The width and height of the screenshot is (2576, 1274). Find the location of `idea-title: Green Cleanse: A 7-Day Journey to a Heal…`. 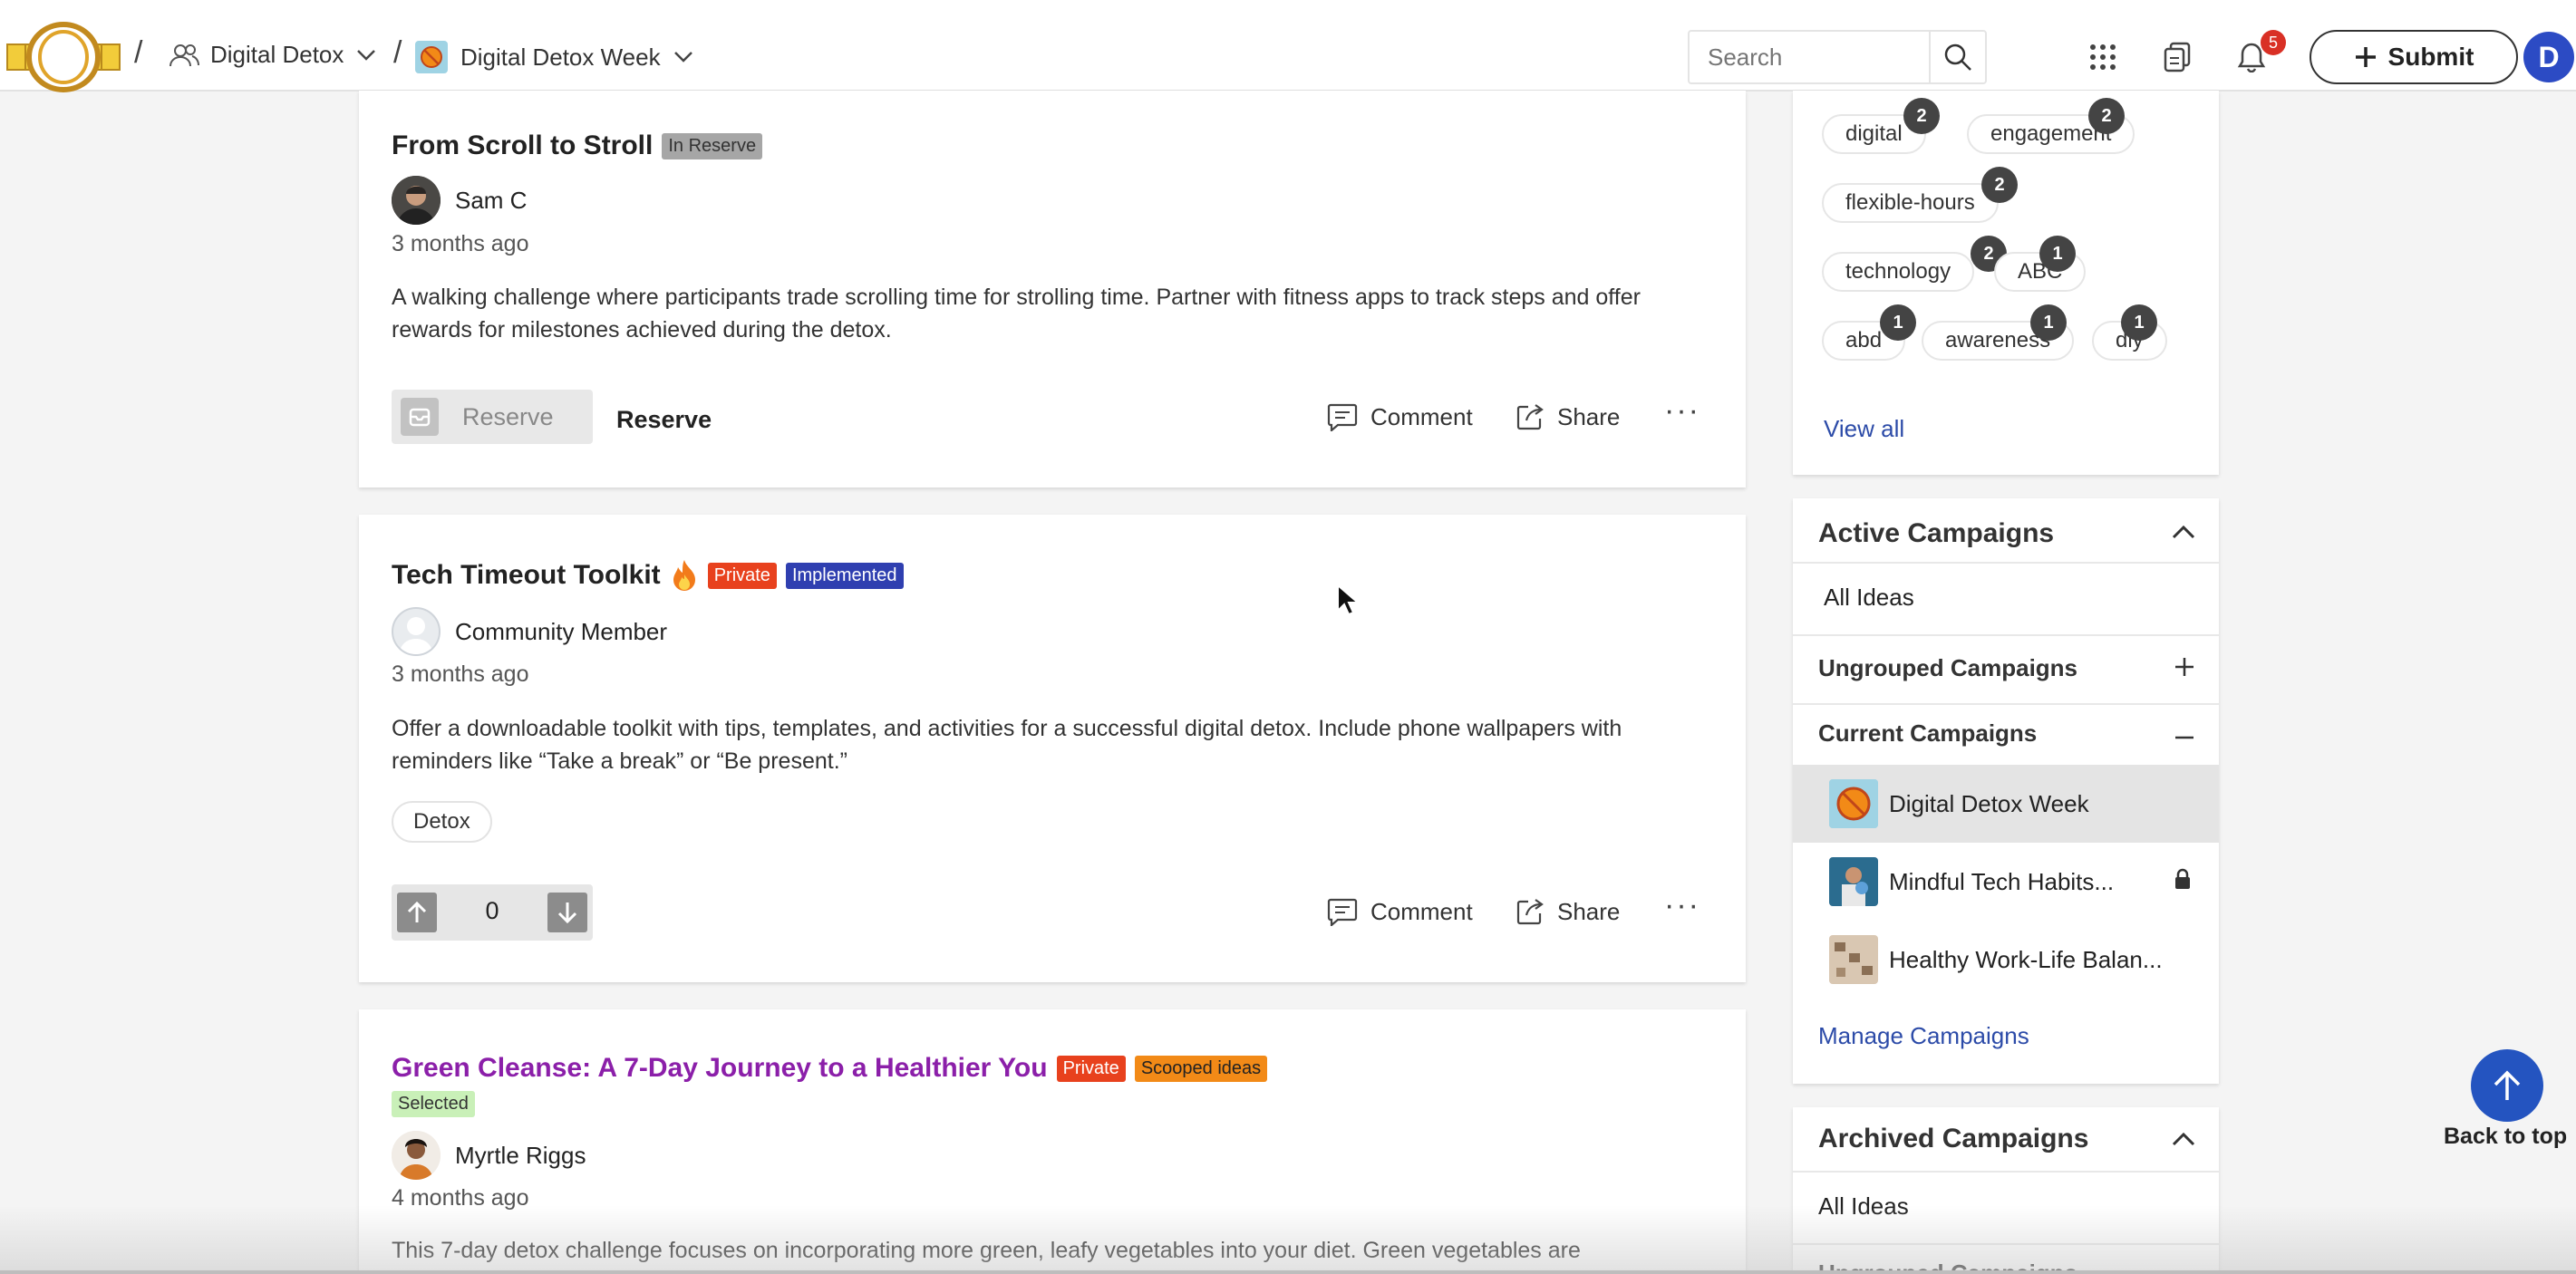

idea-title: Green Cleanse: A 7-Day Journey to a Heal… is located at coordinates (720, 1068).